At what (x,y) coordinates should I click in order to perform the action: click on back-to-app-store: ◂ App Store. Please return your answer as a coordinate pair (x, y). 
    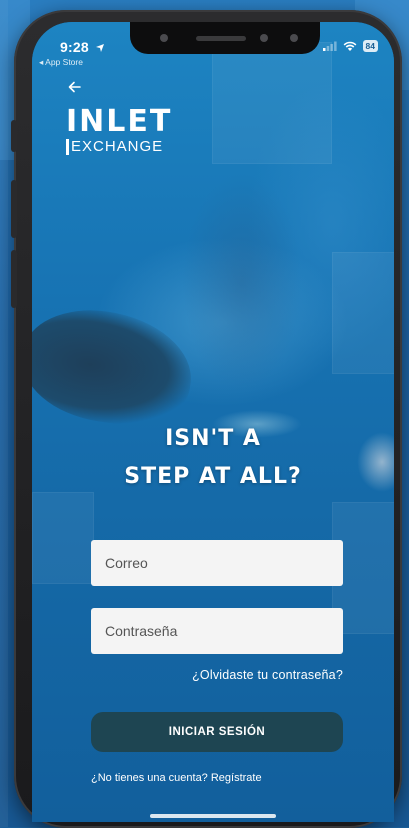
    Looking at the image, I should click on (61, 62).